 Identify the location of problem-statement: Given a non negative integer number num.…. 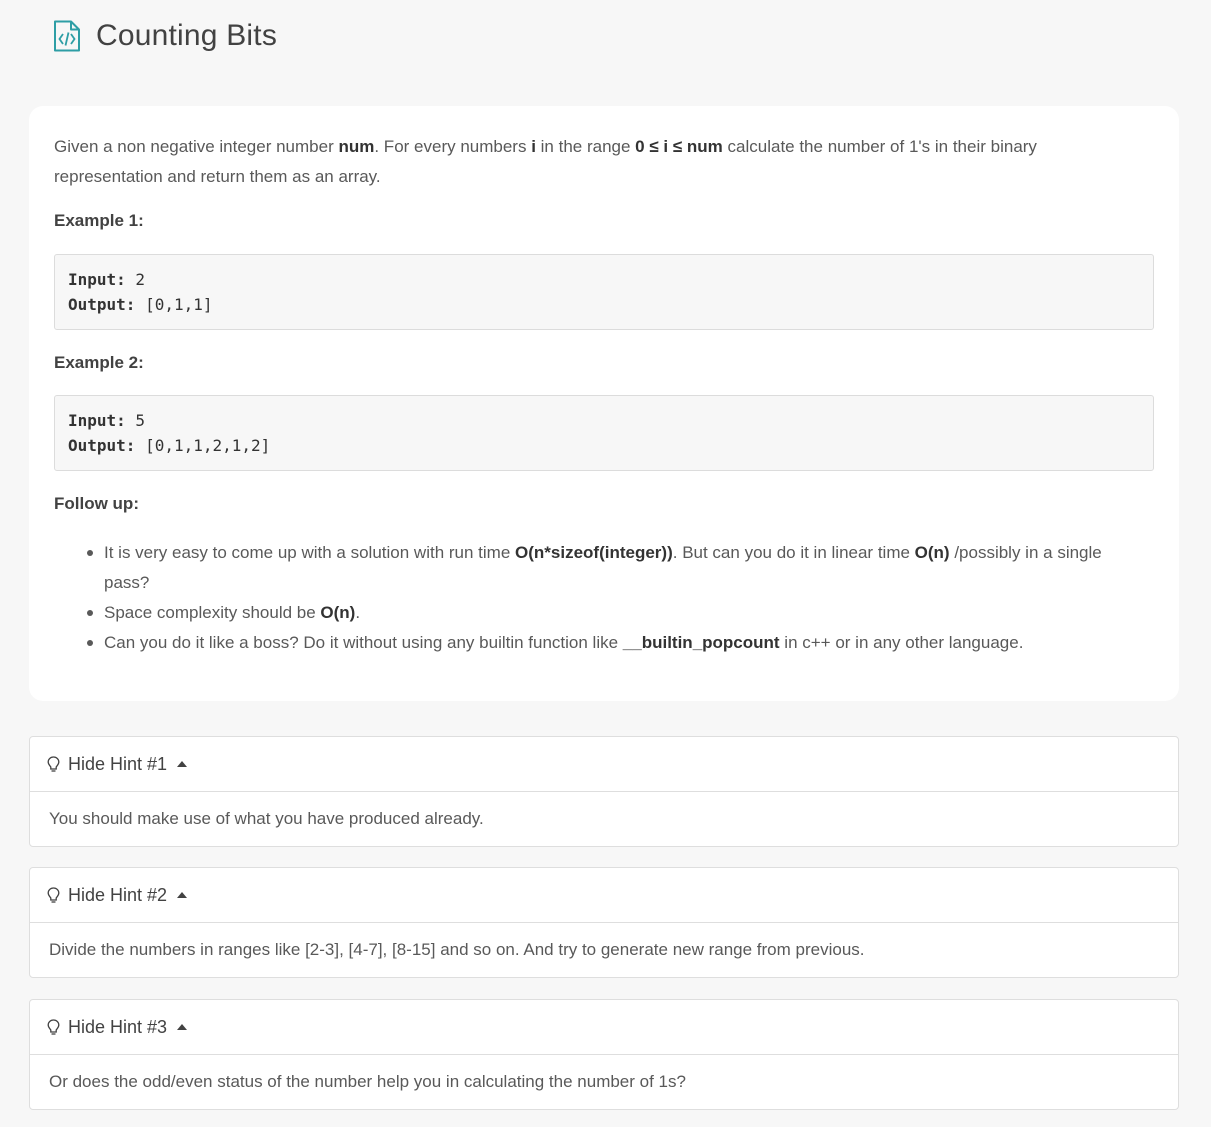
(545, 161).